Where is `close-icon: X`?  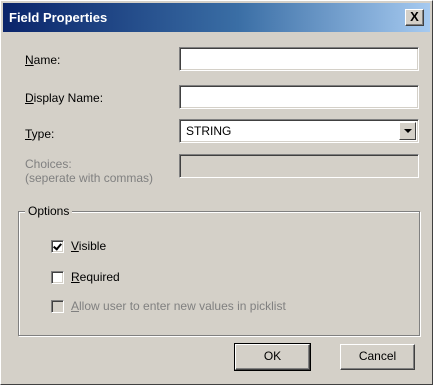
close-icon: X is located at coordinates (414, 16).